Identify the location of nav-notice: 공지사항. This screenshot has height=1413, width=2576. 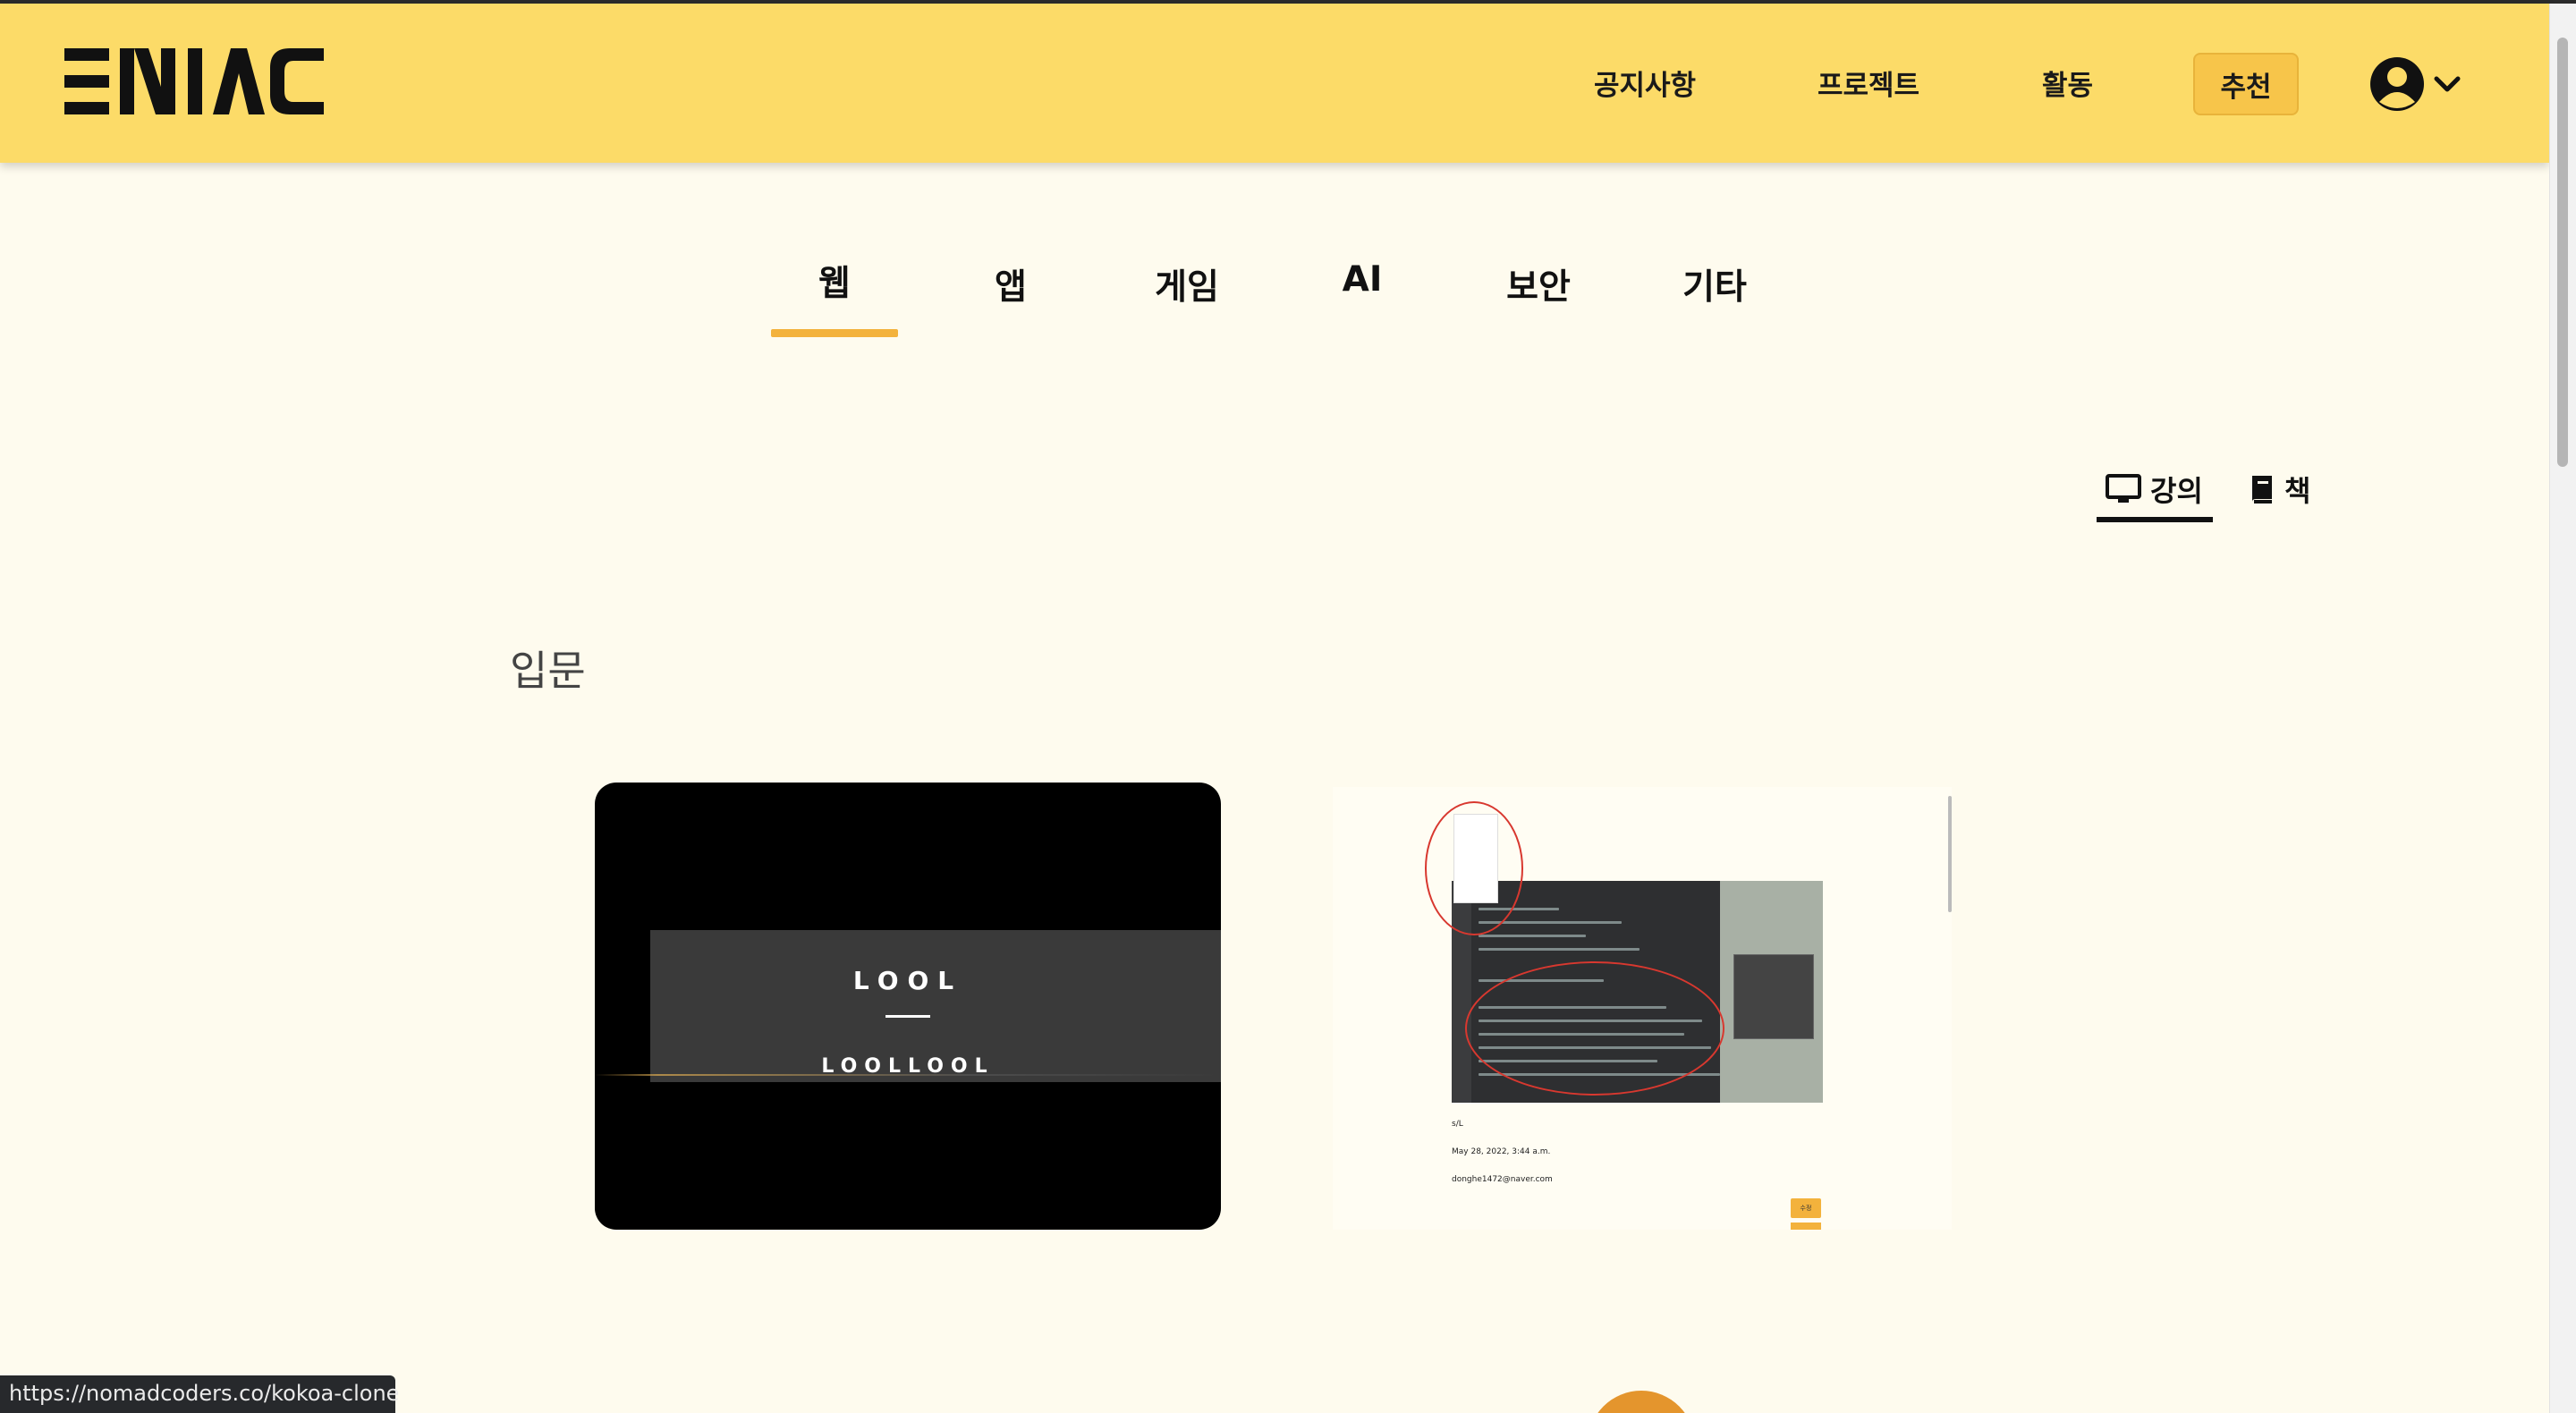
(1645, 83).